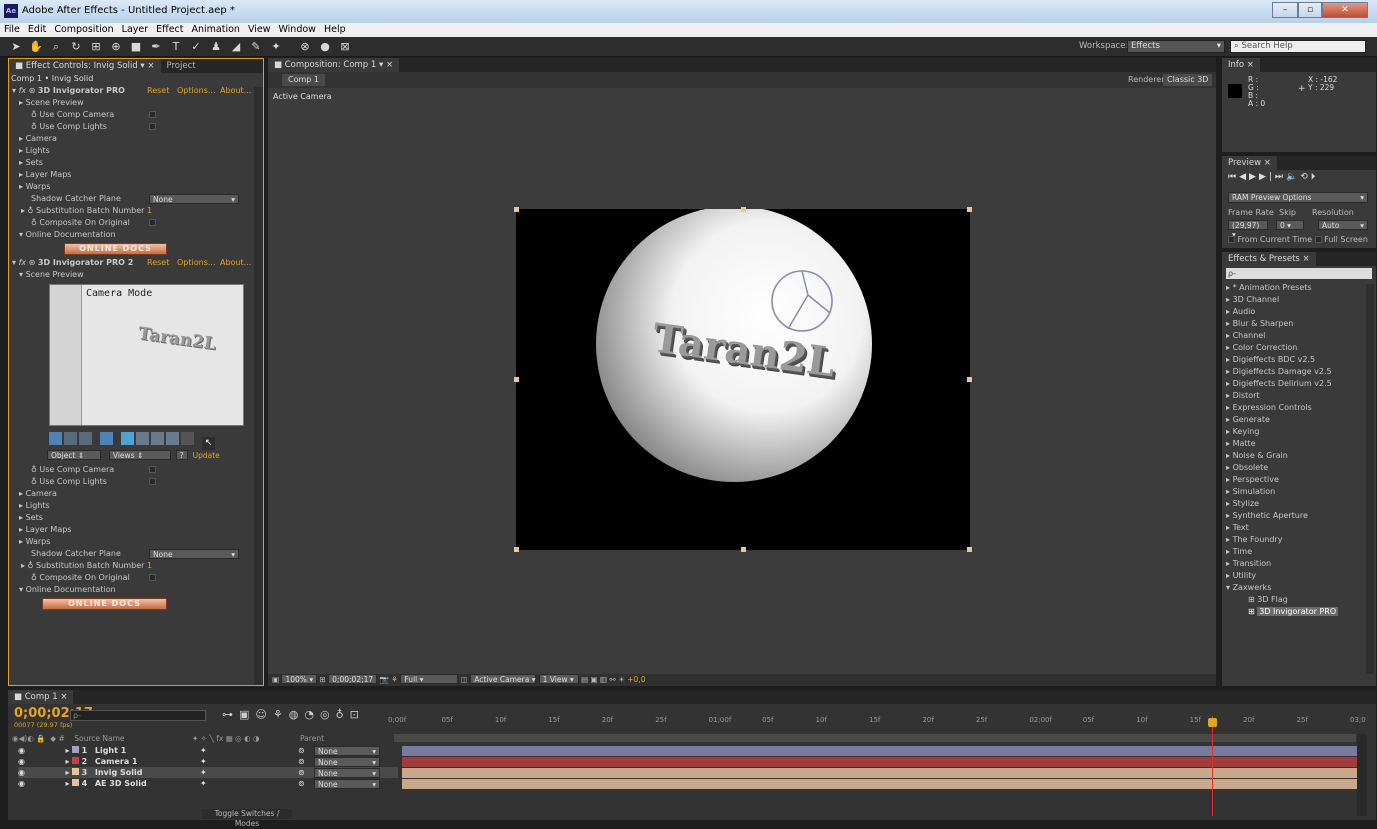 The height and width of the screenshot is (829, 1377). Describe the element at coordinates (263, 714) in the screenshot. I see `shy-icon: ☺` at that location.